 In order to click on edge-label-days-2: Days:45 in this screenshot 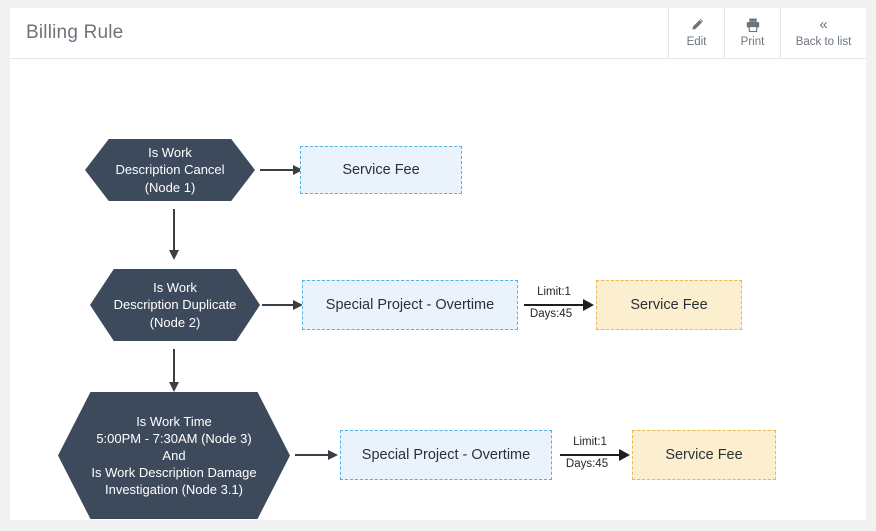, I will do `click(551, 314)`.